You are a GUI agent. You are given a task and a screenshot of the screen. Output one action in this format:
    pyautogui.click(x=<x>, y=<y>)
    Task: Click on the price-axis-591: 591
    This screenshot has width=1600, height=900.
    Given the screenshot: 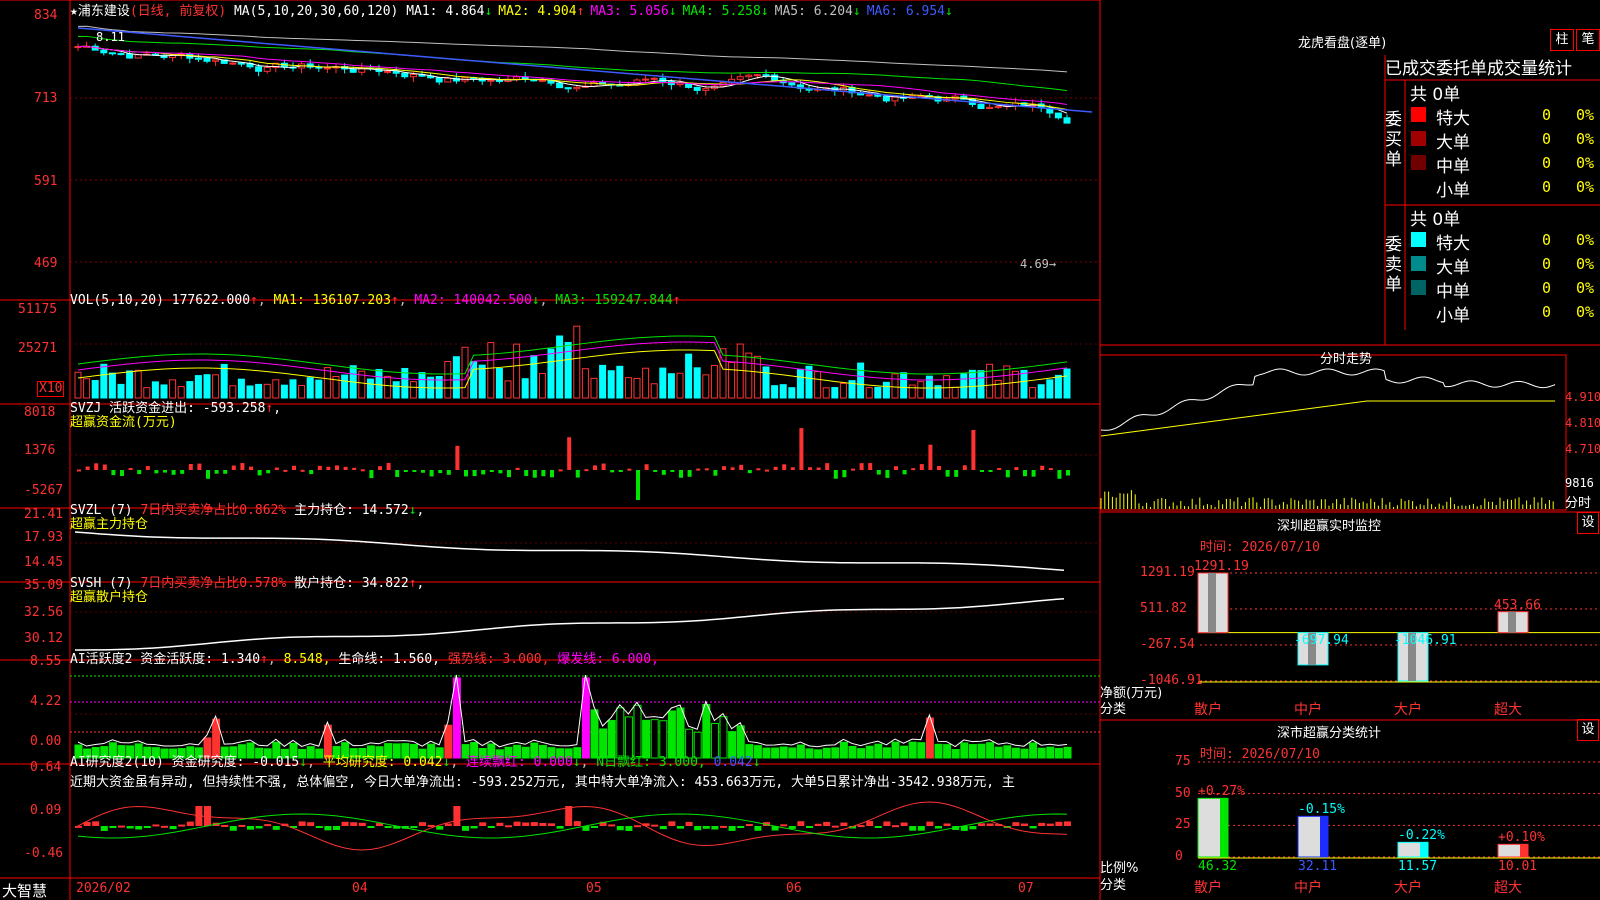 What is the action you would take?
    pyautogui.click(x=46, y=181)
    